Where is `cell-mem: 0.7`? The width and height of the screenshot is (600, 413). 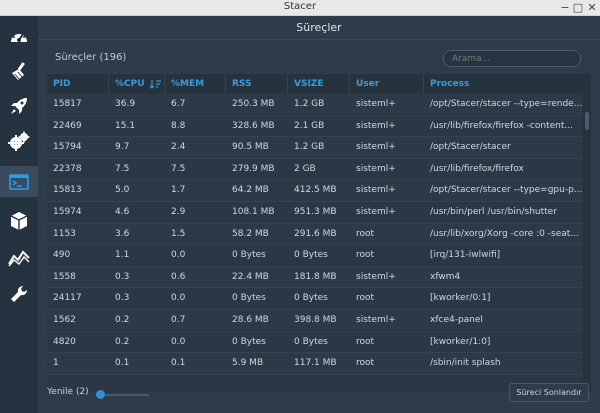
cell-mem: 0.7 is located at coordinates (178, 320).